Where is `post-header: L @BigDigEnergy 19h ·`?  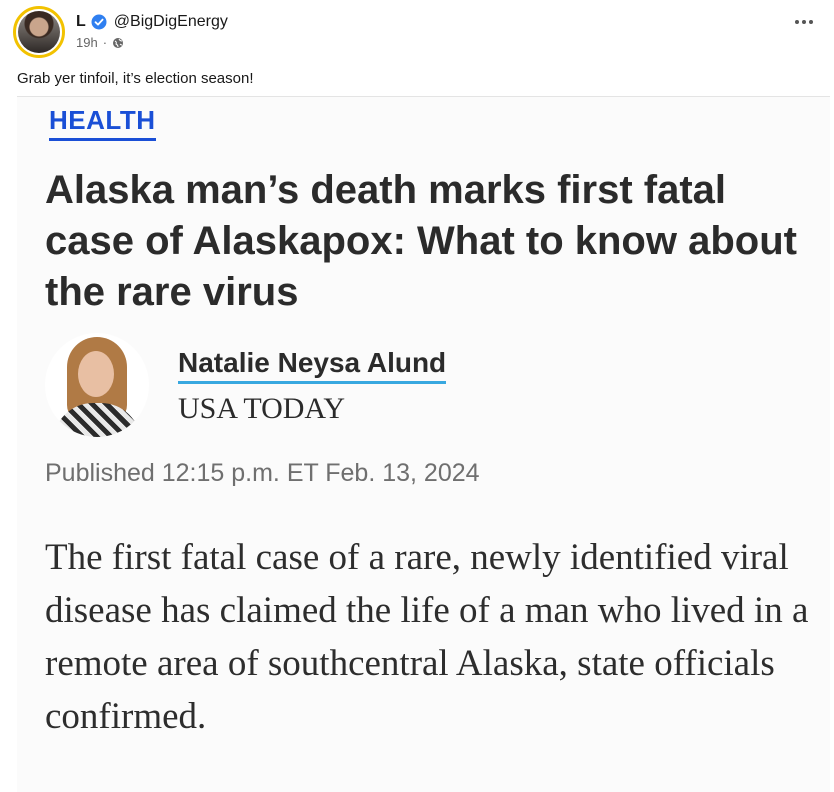 post-header: L @BigDigEnergy 19h · is located at coordinates (417, 32).